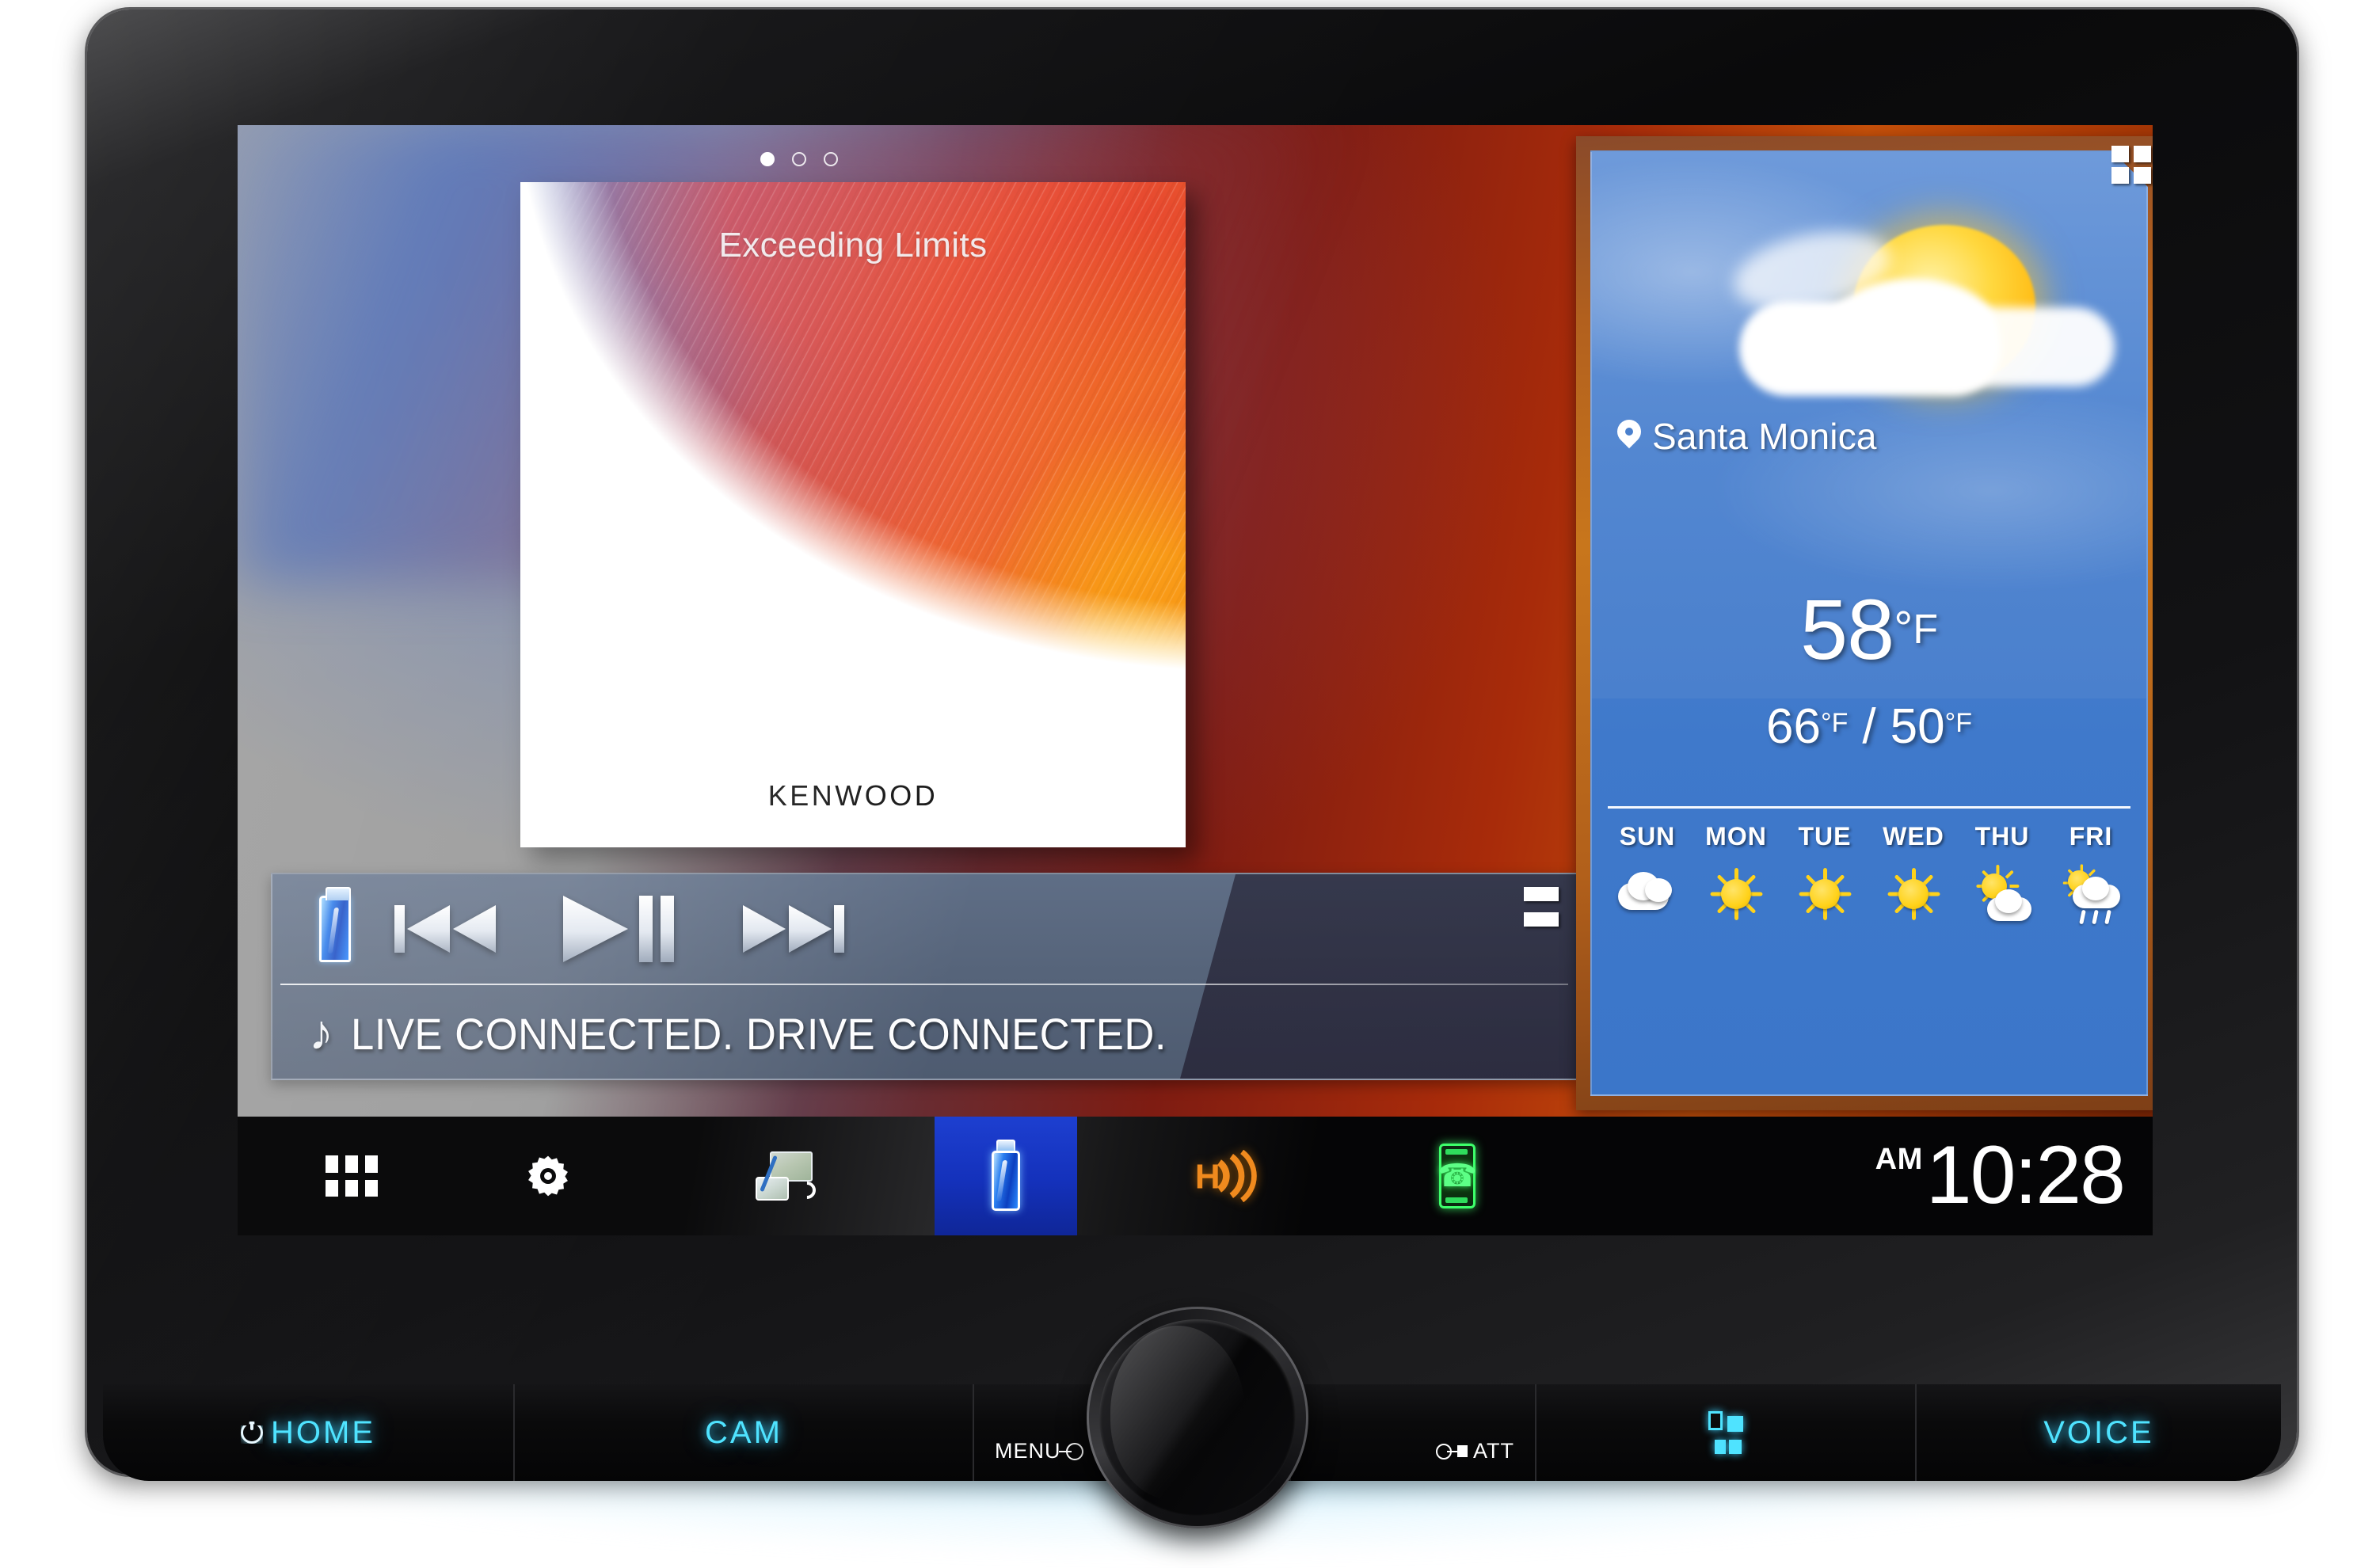 The width and height of the screenshot is (2376, 1568). I want to click on phone-button: ☎, so click(1457, 1176).